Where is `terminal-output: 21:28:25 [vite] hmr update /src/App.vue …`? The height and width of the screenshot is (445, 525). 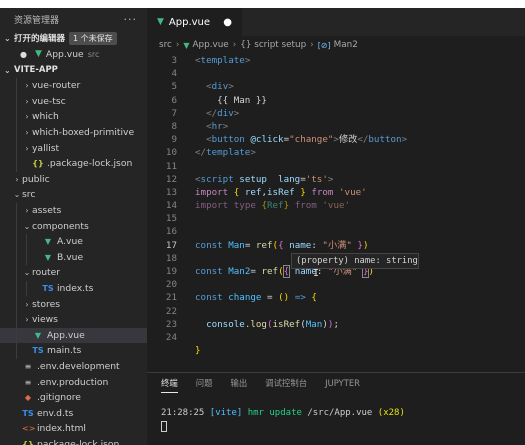 terminal-output: 21:28:25 [vite] hmr update /src/App.vue … is located at coordinates (283, 419).